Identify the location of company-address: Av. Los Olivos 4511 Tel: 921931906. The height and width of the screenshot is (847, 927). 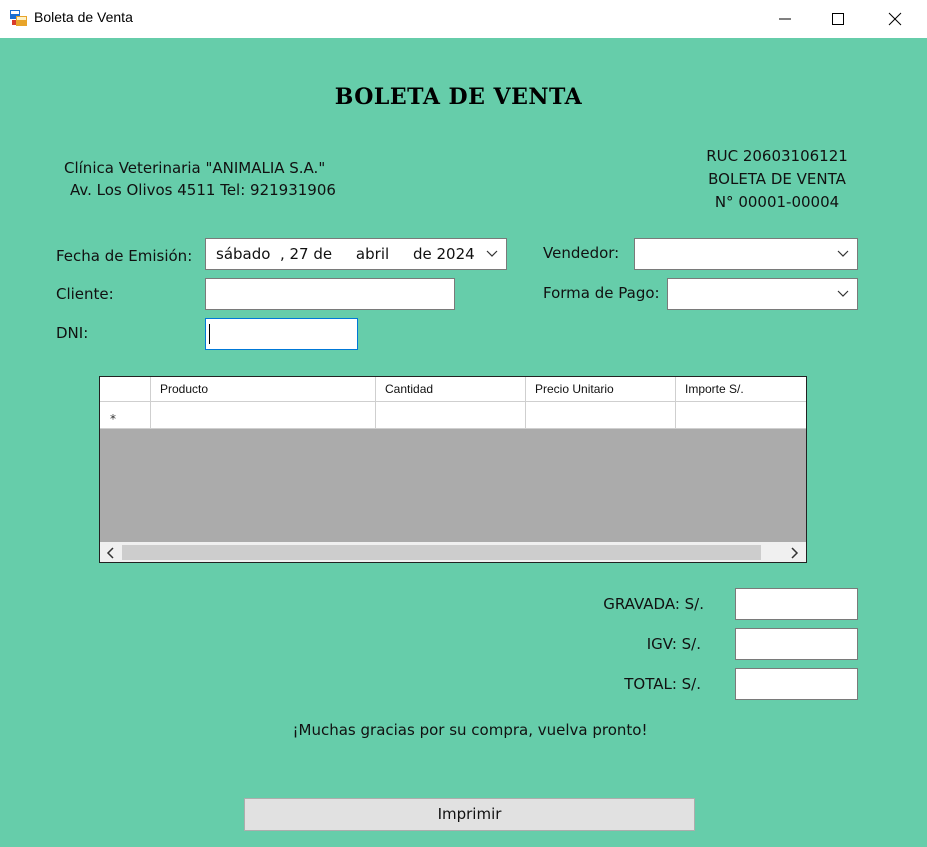
(203, 190).